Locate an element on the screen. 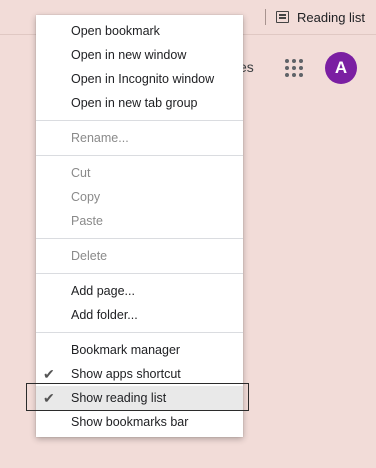 The image size is (376, 468). menu-item-show-reading-list: ✔ Show reading list is located at coordinates (139, 398).